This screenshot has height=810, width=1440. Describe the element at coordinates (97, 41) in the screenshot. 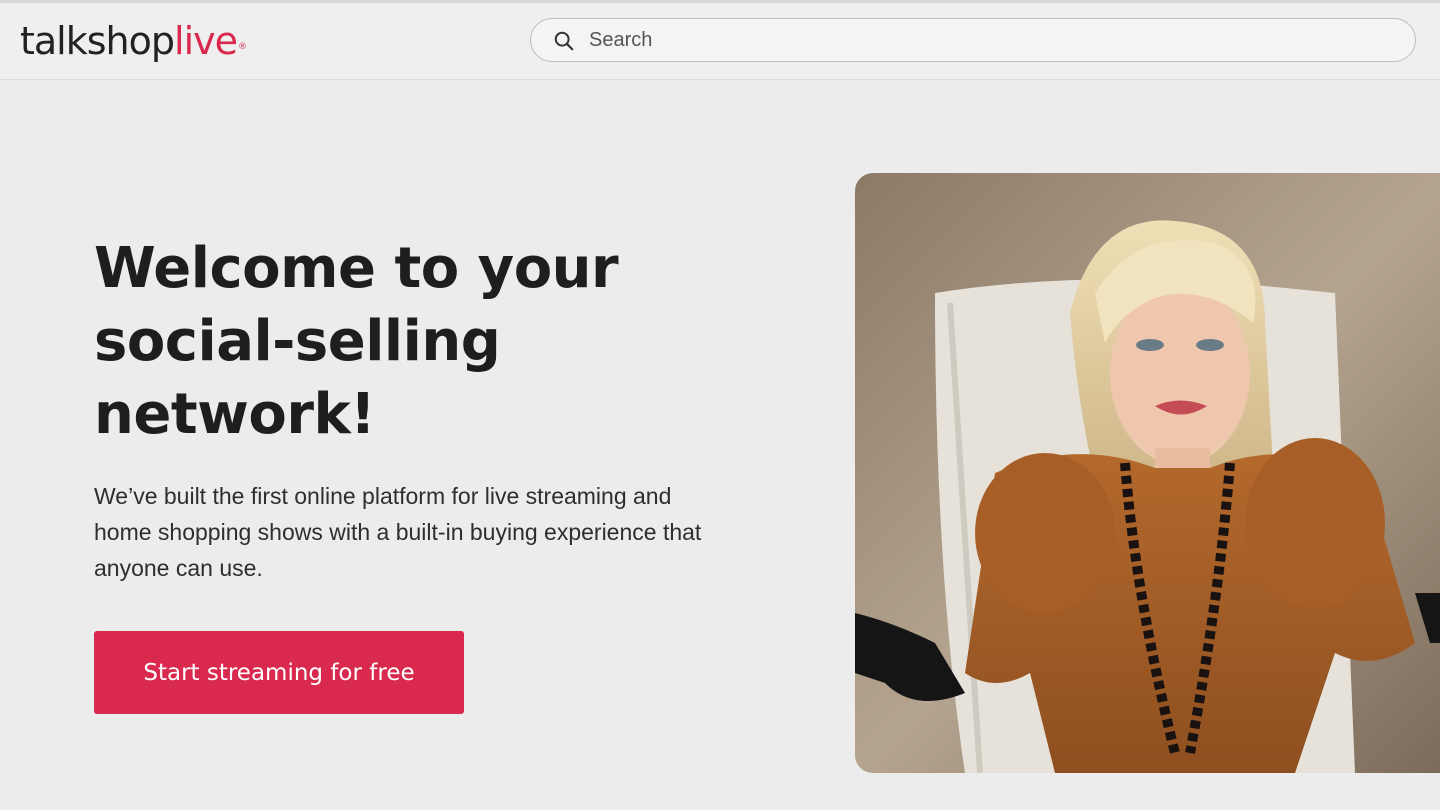

I see `logo-text-talkshop: talkshop` at that location.